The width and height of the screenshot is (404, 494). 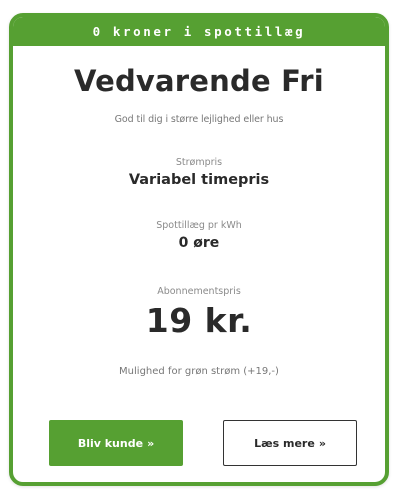 I want to click on plan-title: Vedvarende Fri, so click(x=199, y=81).